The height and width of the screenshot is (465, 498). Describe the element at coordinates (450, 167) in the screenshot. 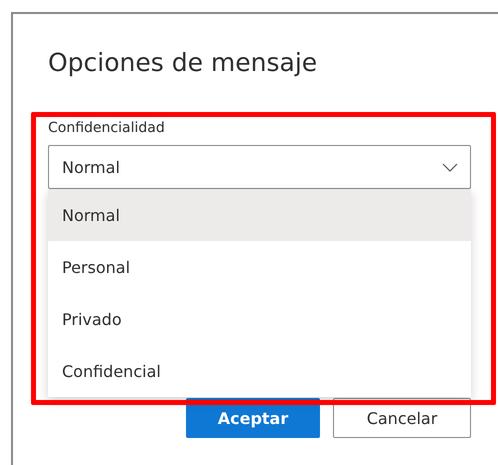

I see `chevron-down-icon` at that location.